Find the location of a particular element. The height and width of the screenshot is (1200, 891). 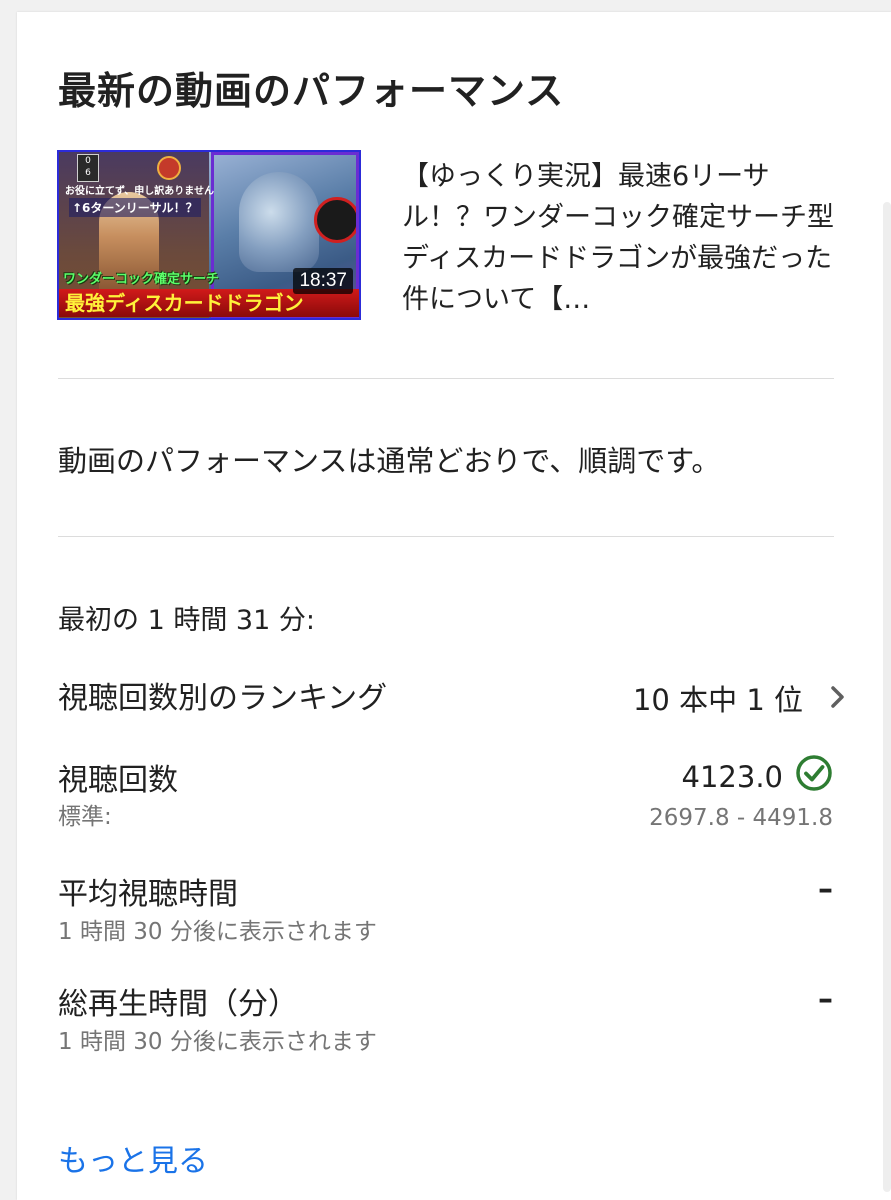

total-watch-time-note: 1 時間 30 分後に表示されます is located at coordinates (217, 1042).